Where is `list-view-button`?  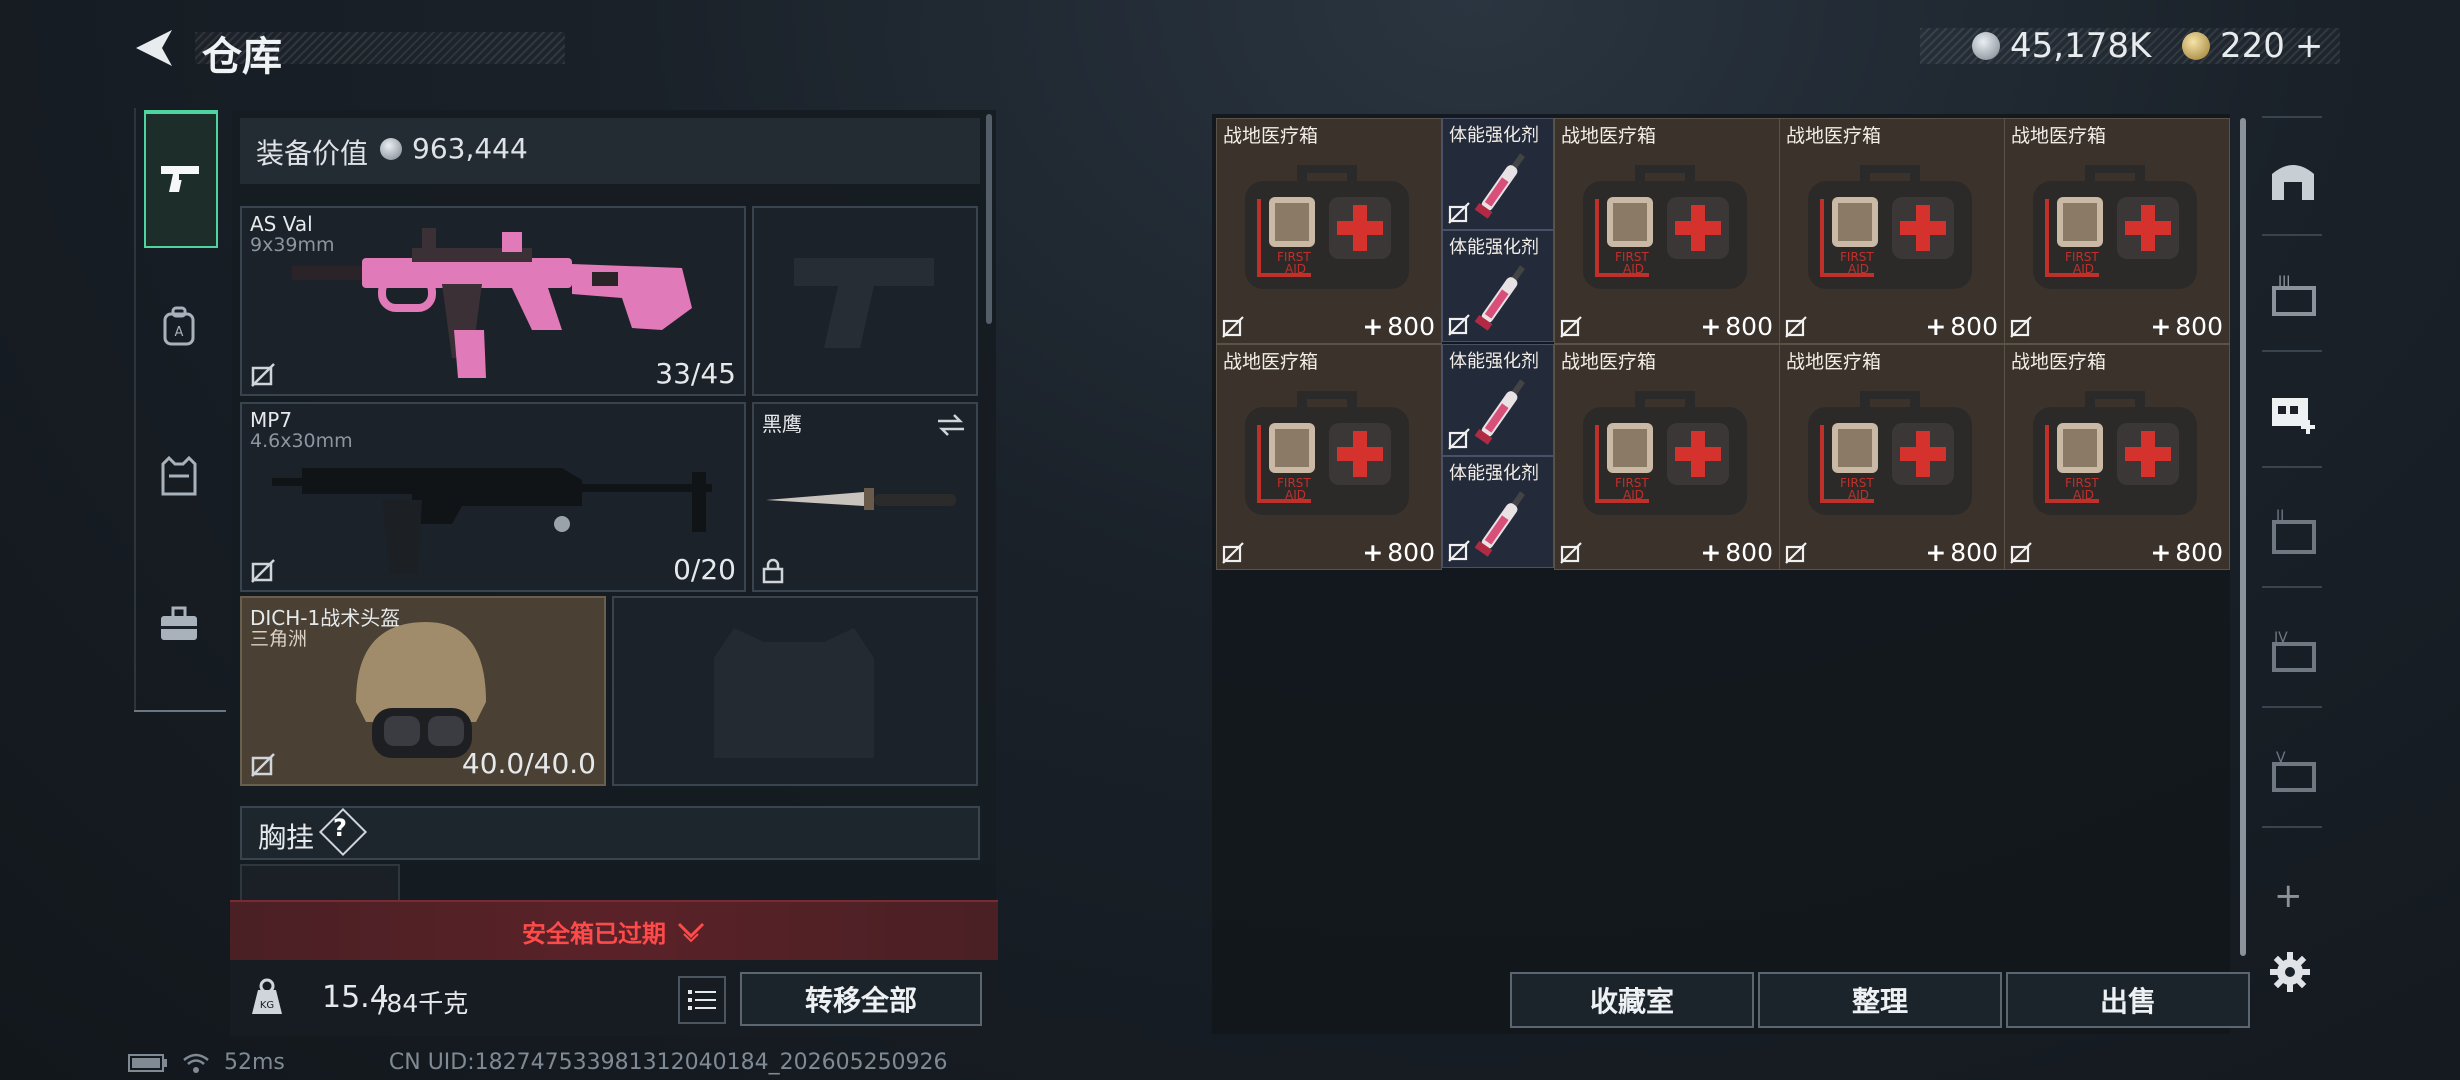 list-view-button is located at coordinates (702, 1000).